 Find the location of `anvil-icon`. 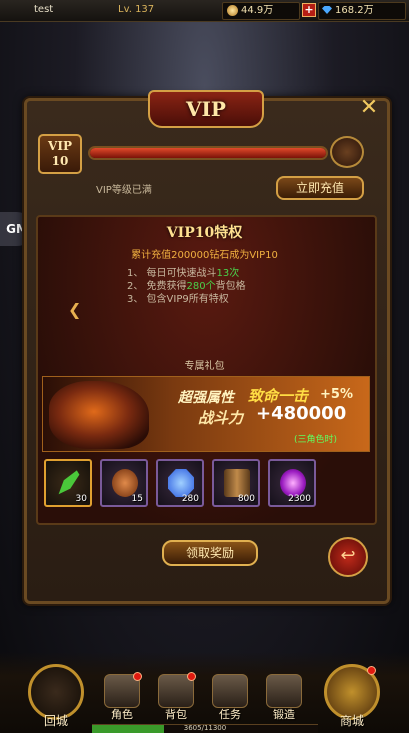

anvil-icon is located at coordinates (284, 691).